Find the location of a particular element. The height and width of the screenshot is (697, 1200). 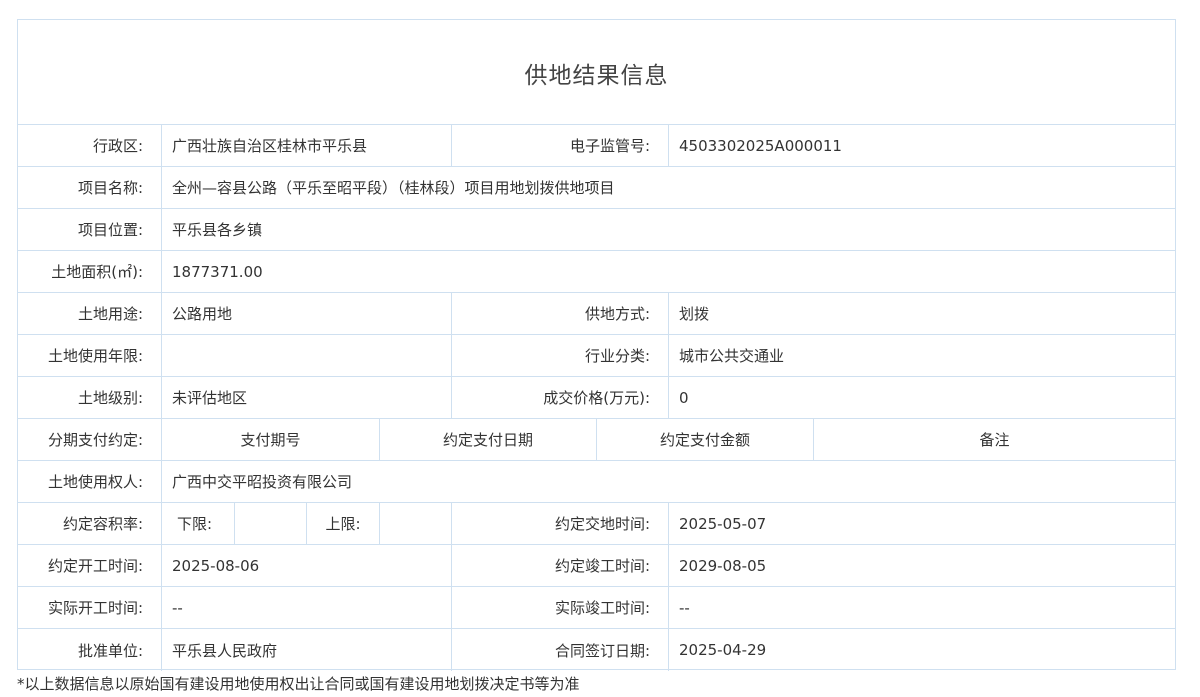

plot-ratio-label: 约定容积率: is located at coordinates (90, 523).